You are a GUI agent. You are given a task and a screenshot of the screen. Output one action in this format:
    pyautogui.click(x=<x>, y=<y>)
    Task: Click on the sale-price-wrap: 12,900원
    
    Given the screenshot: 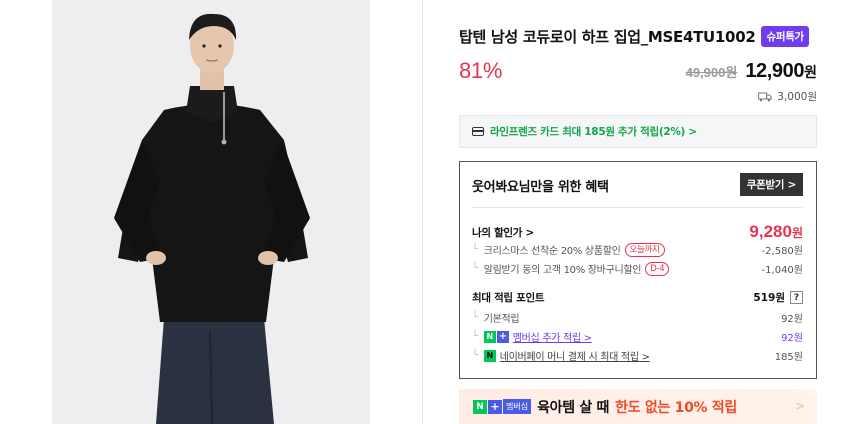 What is the action you would take?
    pyautogui.click(x=781, y=71)
    